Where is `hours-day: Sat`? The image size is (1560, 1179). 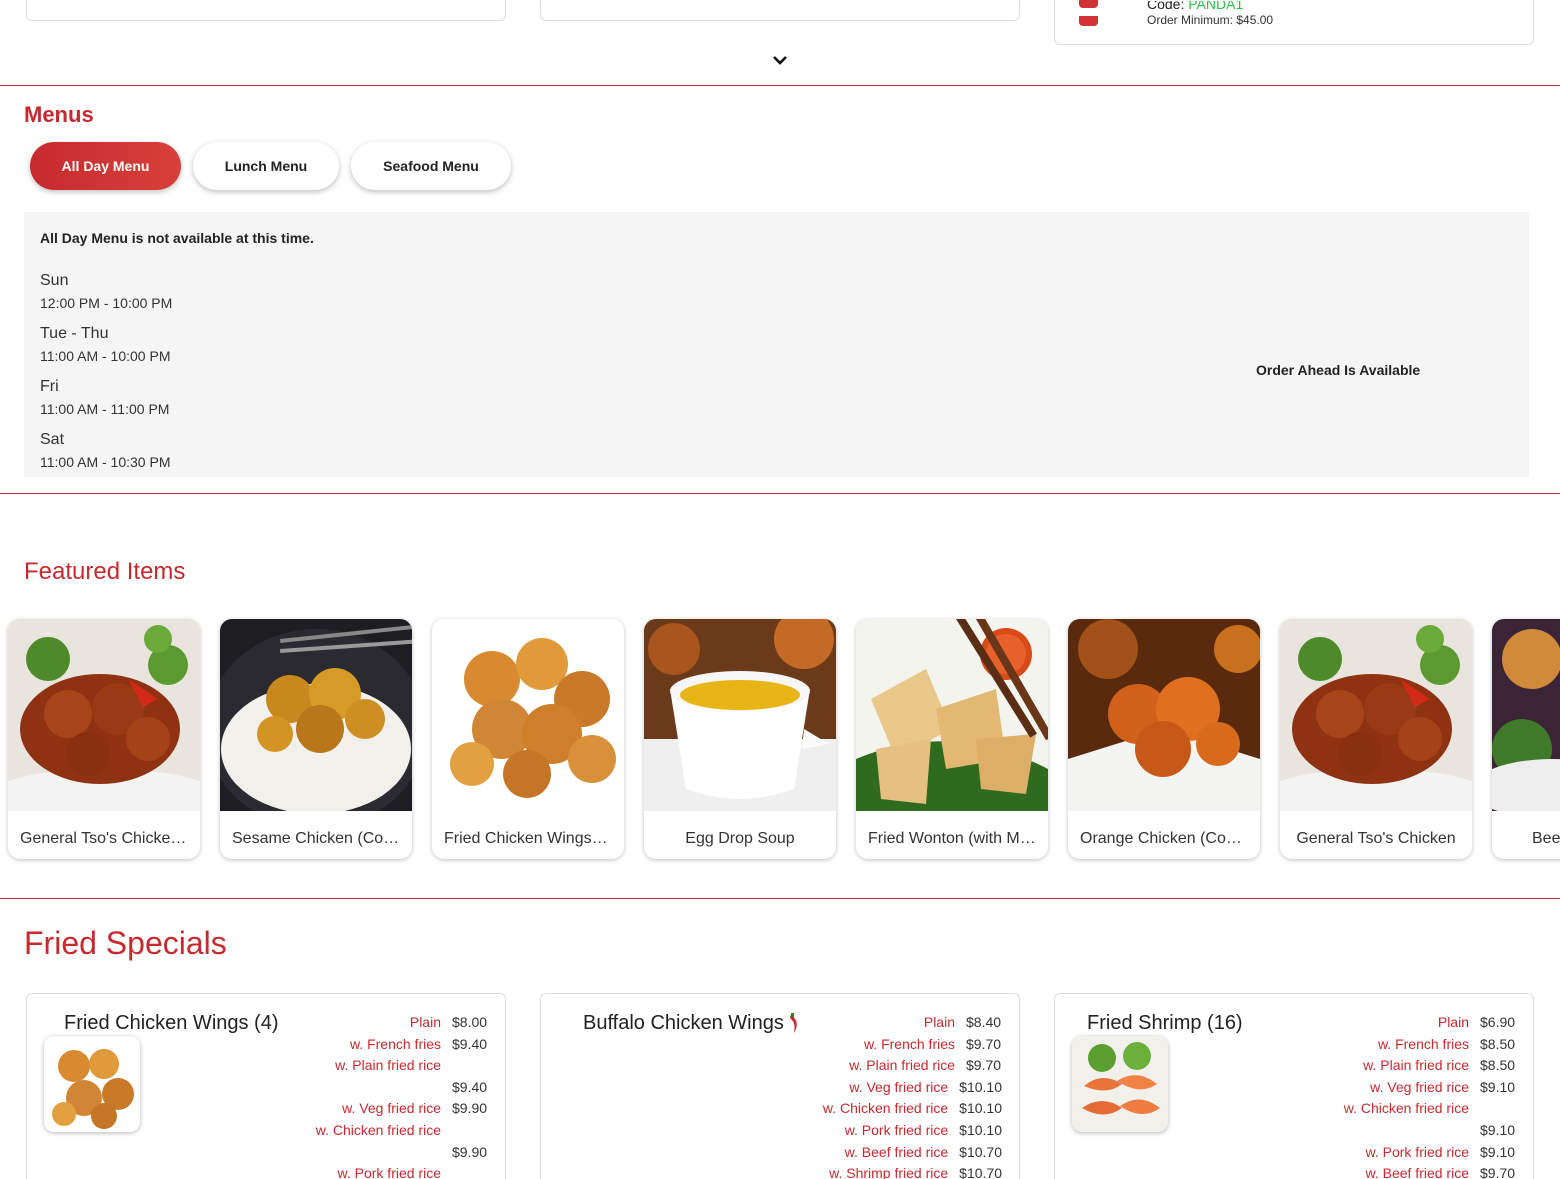 hours-day: Sat is located at coordinates (52, 439).